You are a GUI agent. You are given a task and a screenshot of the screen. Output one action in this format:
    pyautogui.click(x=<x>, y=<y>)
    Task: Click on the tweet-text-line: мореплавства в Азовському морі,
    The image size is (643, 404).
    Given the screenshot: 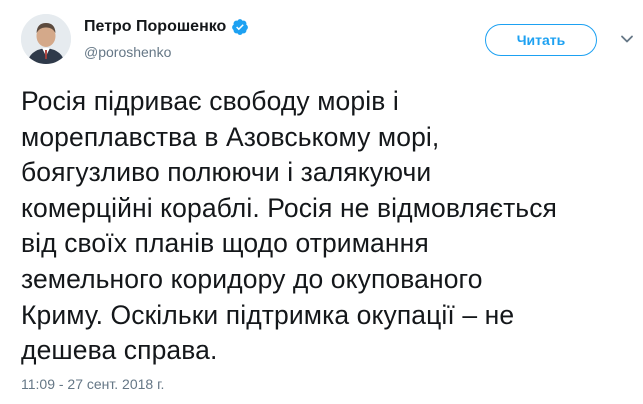 What is the action you would take?
    pyautogui.click(x=230, y=136)
    